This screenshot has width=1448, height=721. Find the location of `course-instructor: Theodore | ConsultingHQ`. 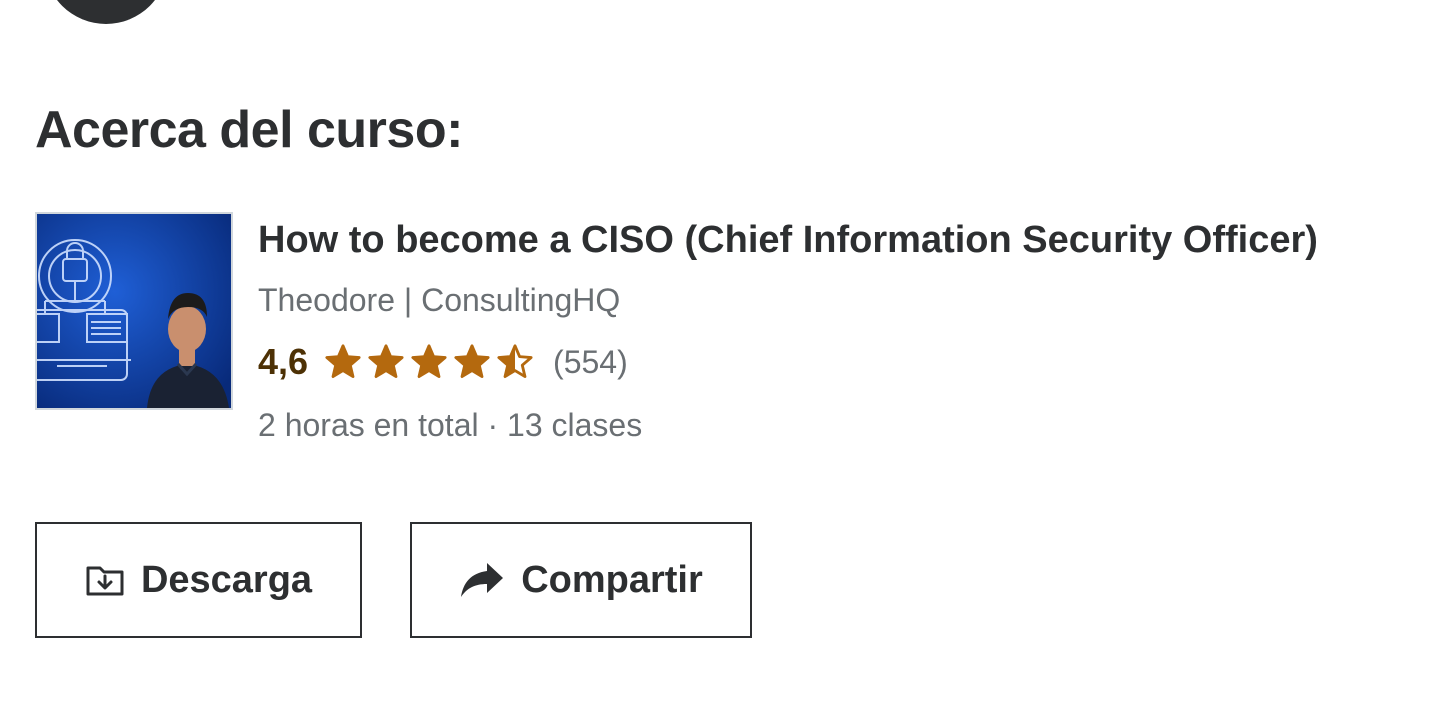

course-instructor: Theodore | ConsultingHQ is located at coordinates (439, 300).